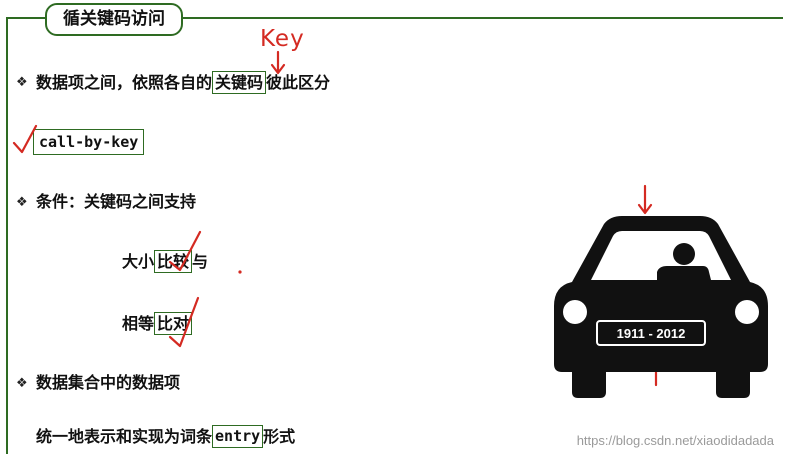  Describe the element at coordinates (675, 440) in the screenshot. I see `watermark: https://blog.csdn.net/xiaodidadada` at that location.